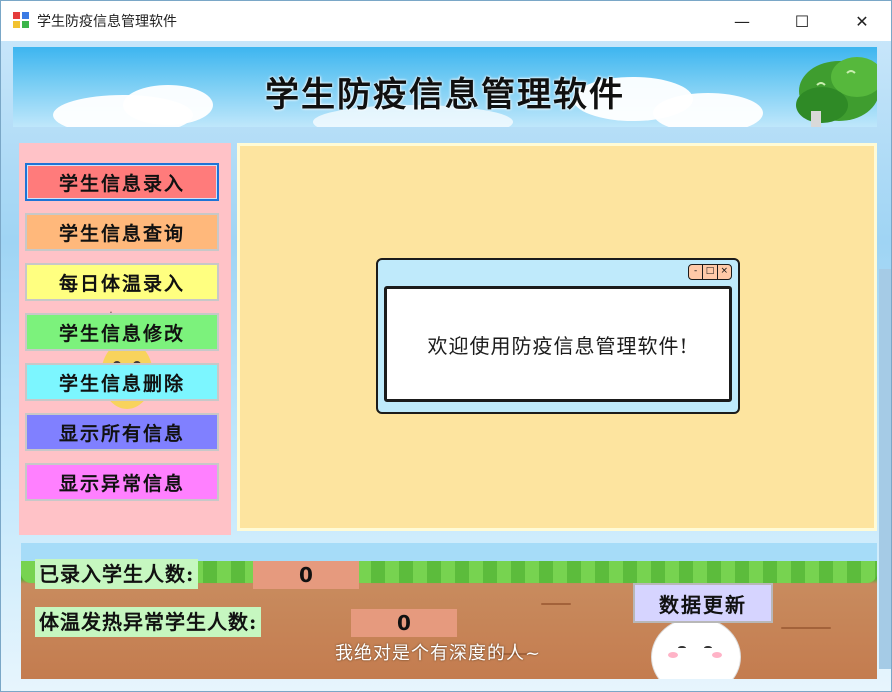  What do you see at coordinates (117, 574) in the screenshot?
I see `enrolled-count-label: 已录入学生人数:` at bounding box center [117, 574].